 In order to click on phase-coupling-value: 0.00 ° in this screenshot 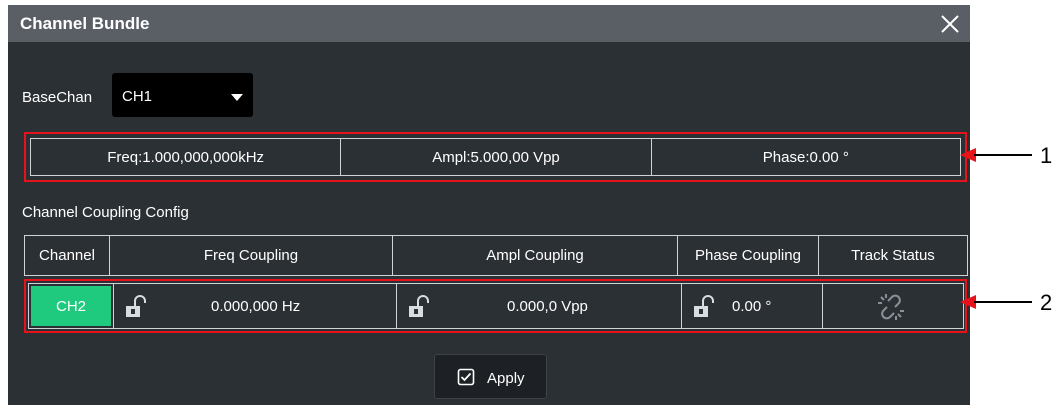, I will do `click(751, 306)`.